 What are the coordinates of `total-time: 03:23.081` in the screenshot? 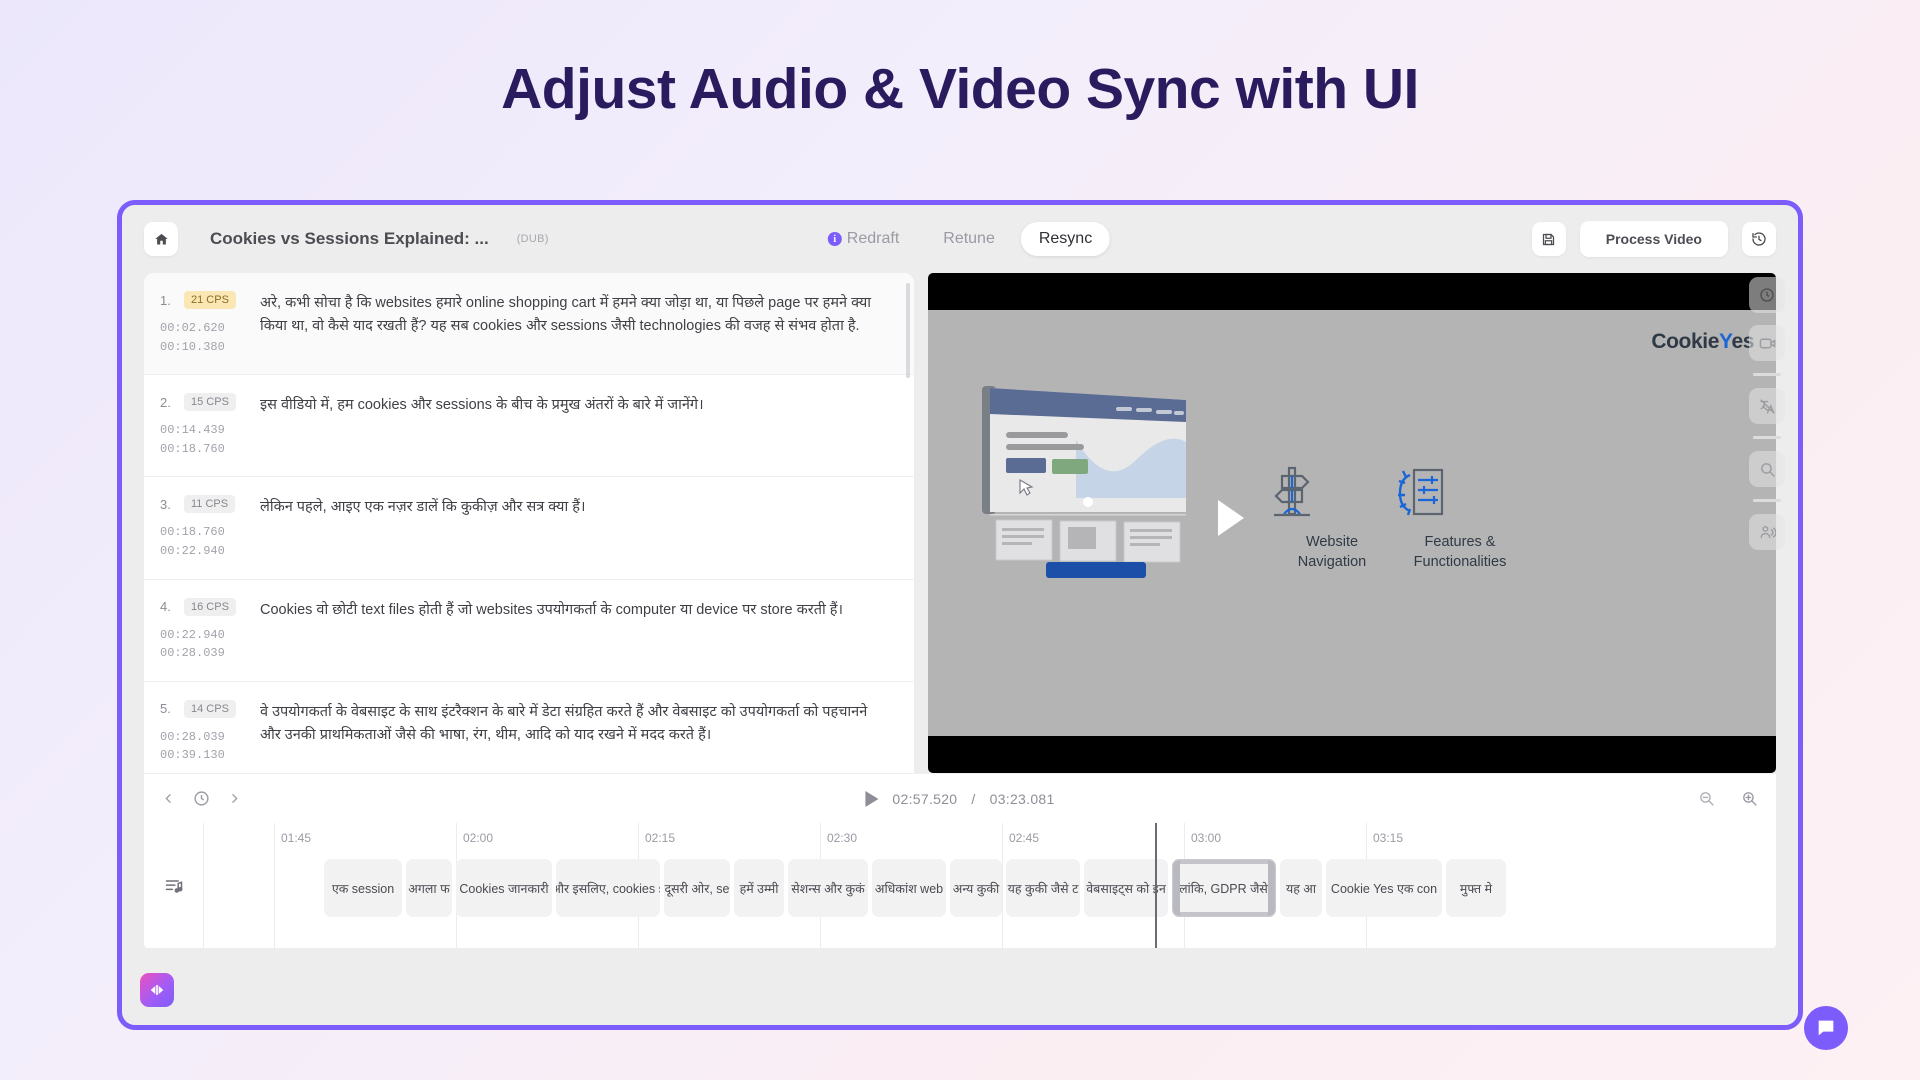 It's located at (1022, 798).